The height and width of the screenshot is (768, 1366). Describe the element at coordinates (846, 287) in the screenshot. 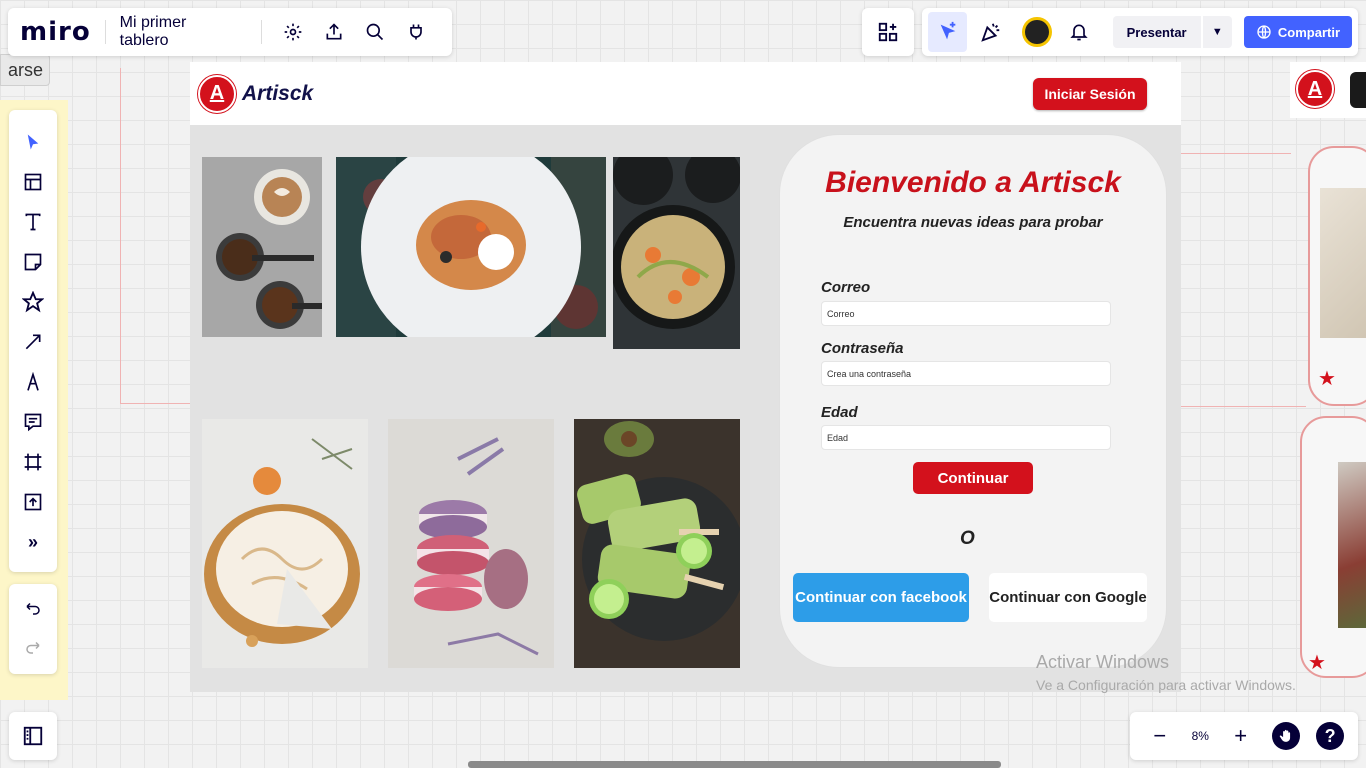

I see `email-label: Correo` at that location.